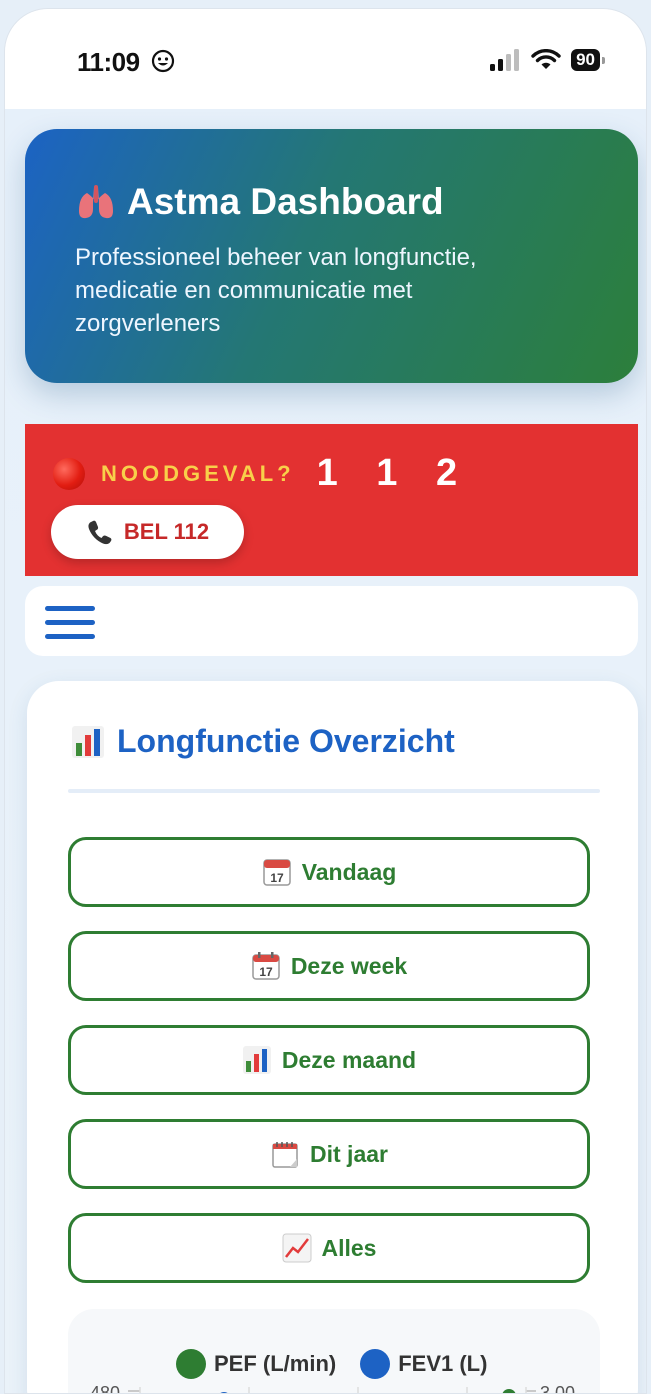 This screenshot has height=1394, width=651. I want to click on period-all-button: Alles, so click(329, 1248).